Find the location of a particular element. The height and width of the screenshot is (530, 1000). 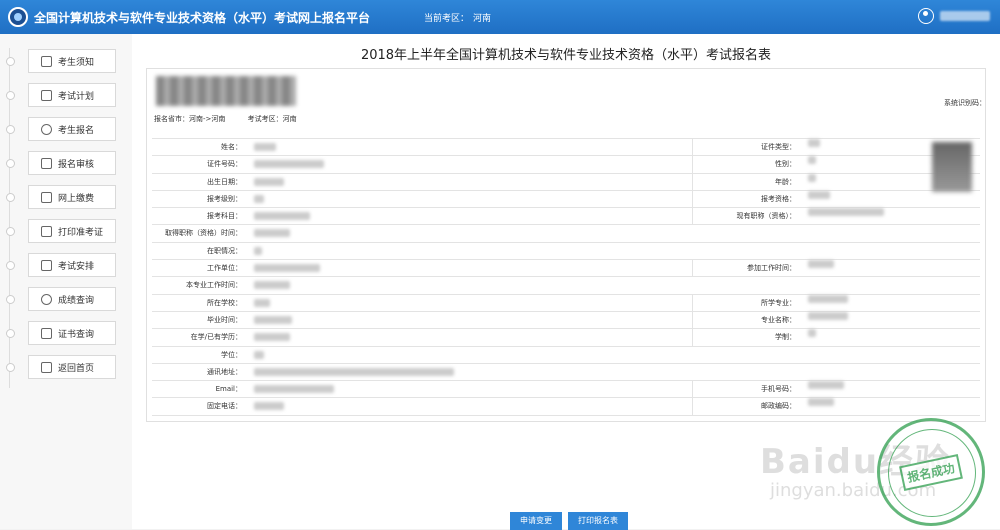

field-label: 学制： is located at coordinates (747, 337).